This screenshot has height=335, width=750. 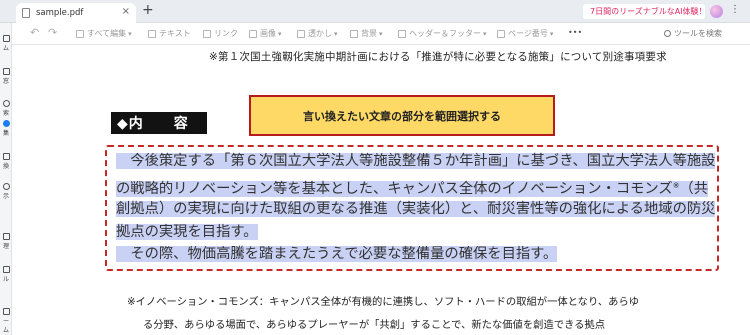 What do you see at coordinates (694, 189) in the screenshot?
I see `selected-text-part: （共` at bounding box center [694, 189].